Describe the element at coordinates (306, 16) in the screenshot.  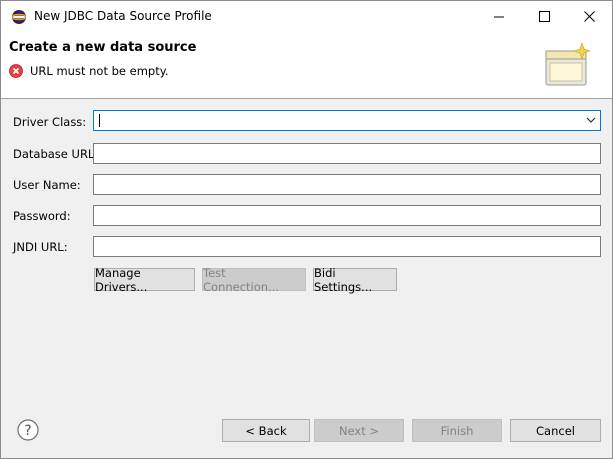
I see `title-bar: New JDBC Data Source Profile` at that location.